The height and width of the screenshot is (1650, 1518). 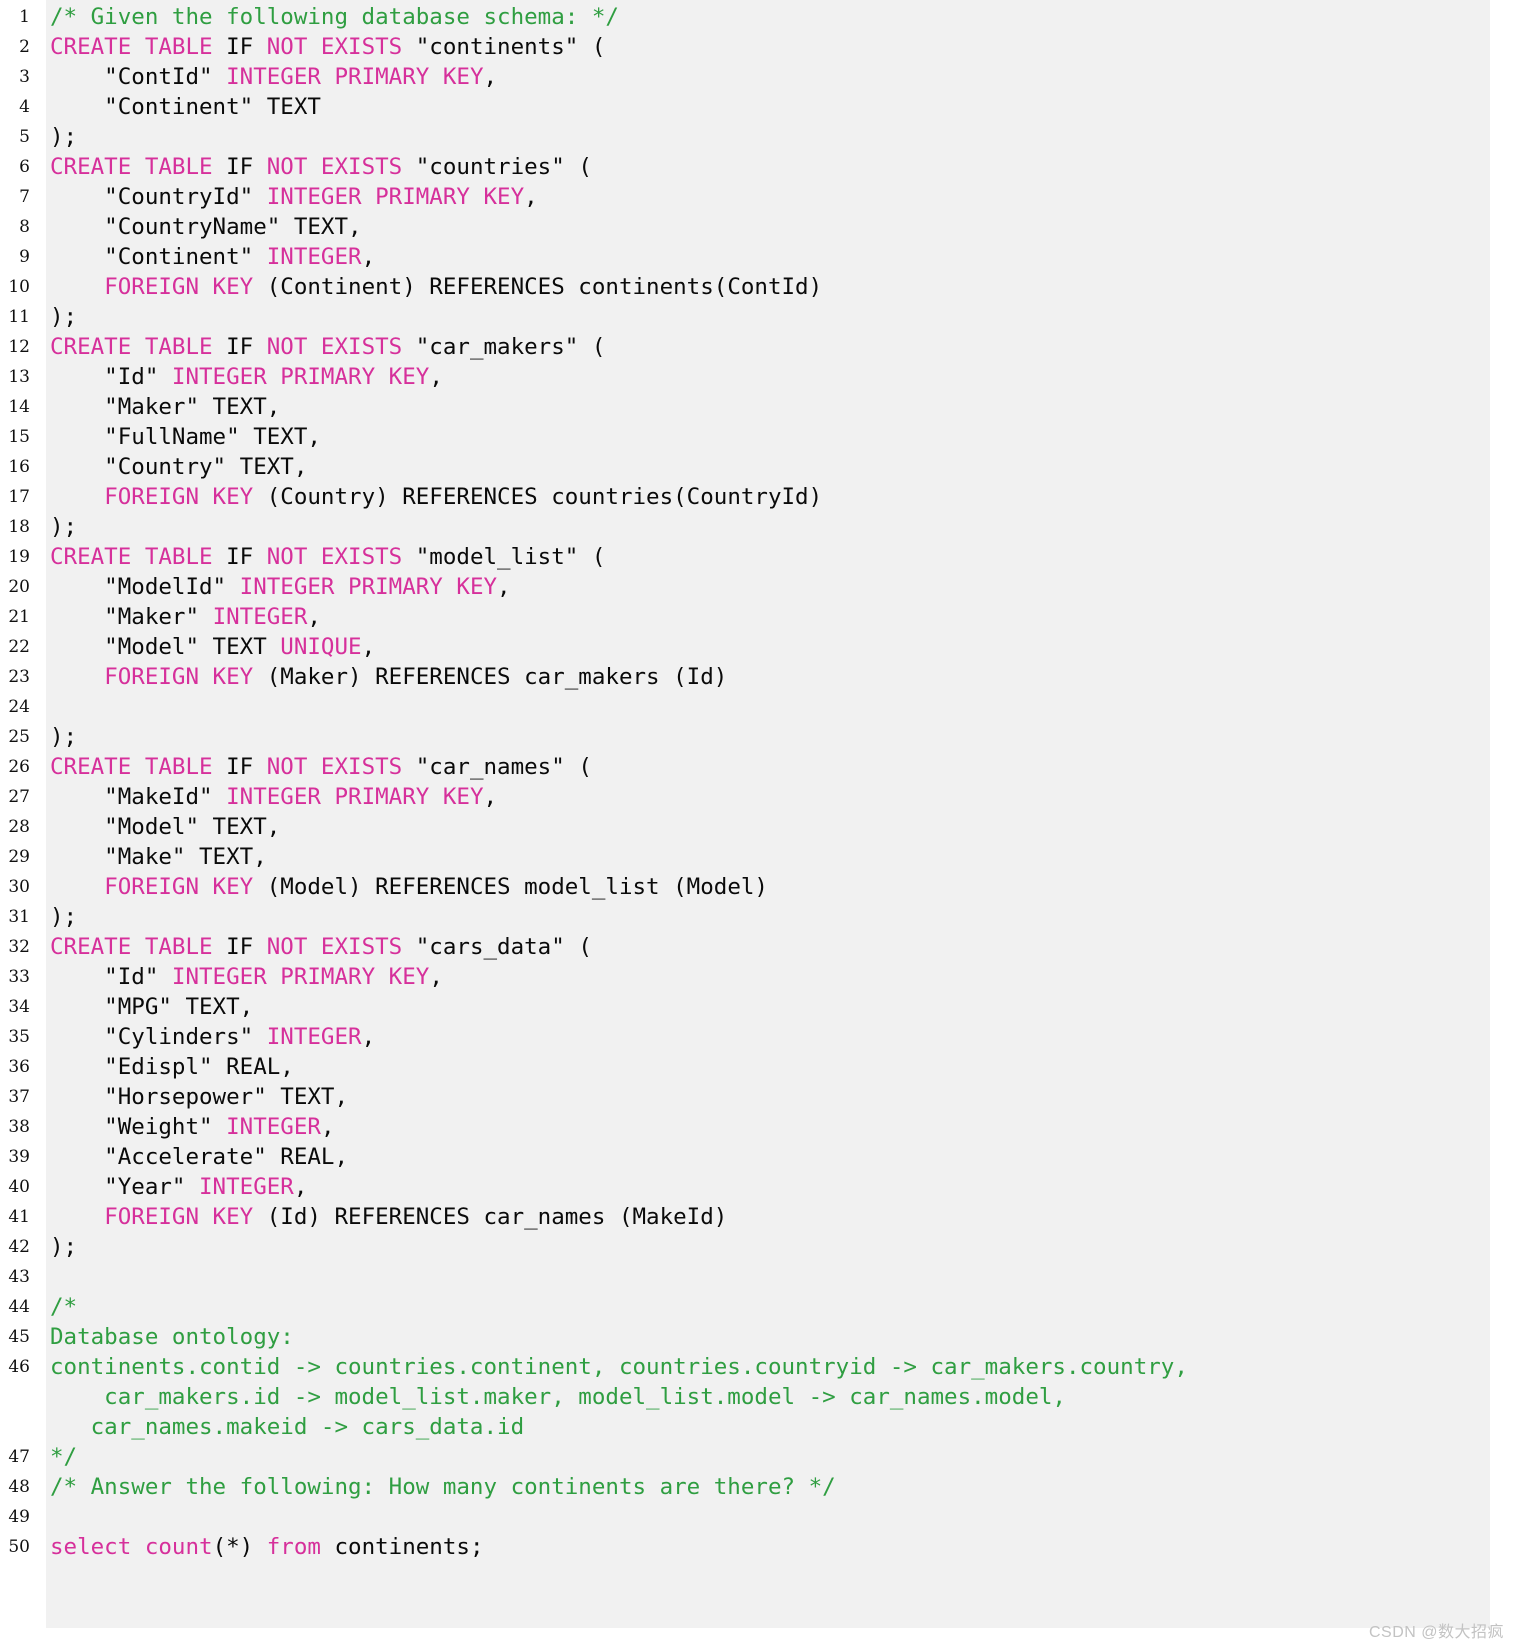 What do you see at coordinates (778, 857) in the screenshot?
I see `code-line-content: "Make" TEXT,` at bounding box center [778, 857].